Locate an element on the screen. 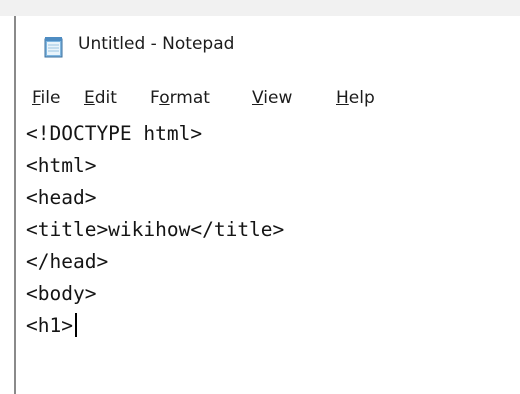 This screenshot has height=394, width=520. window-title: Untitled - Notepad is located at coordinates (156, 44).